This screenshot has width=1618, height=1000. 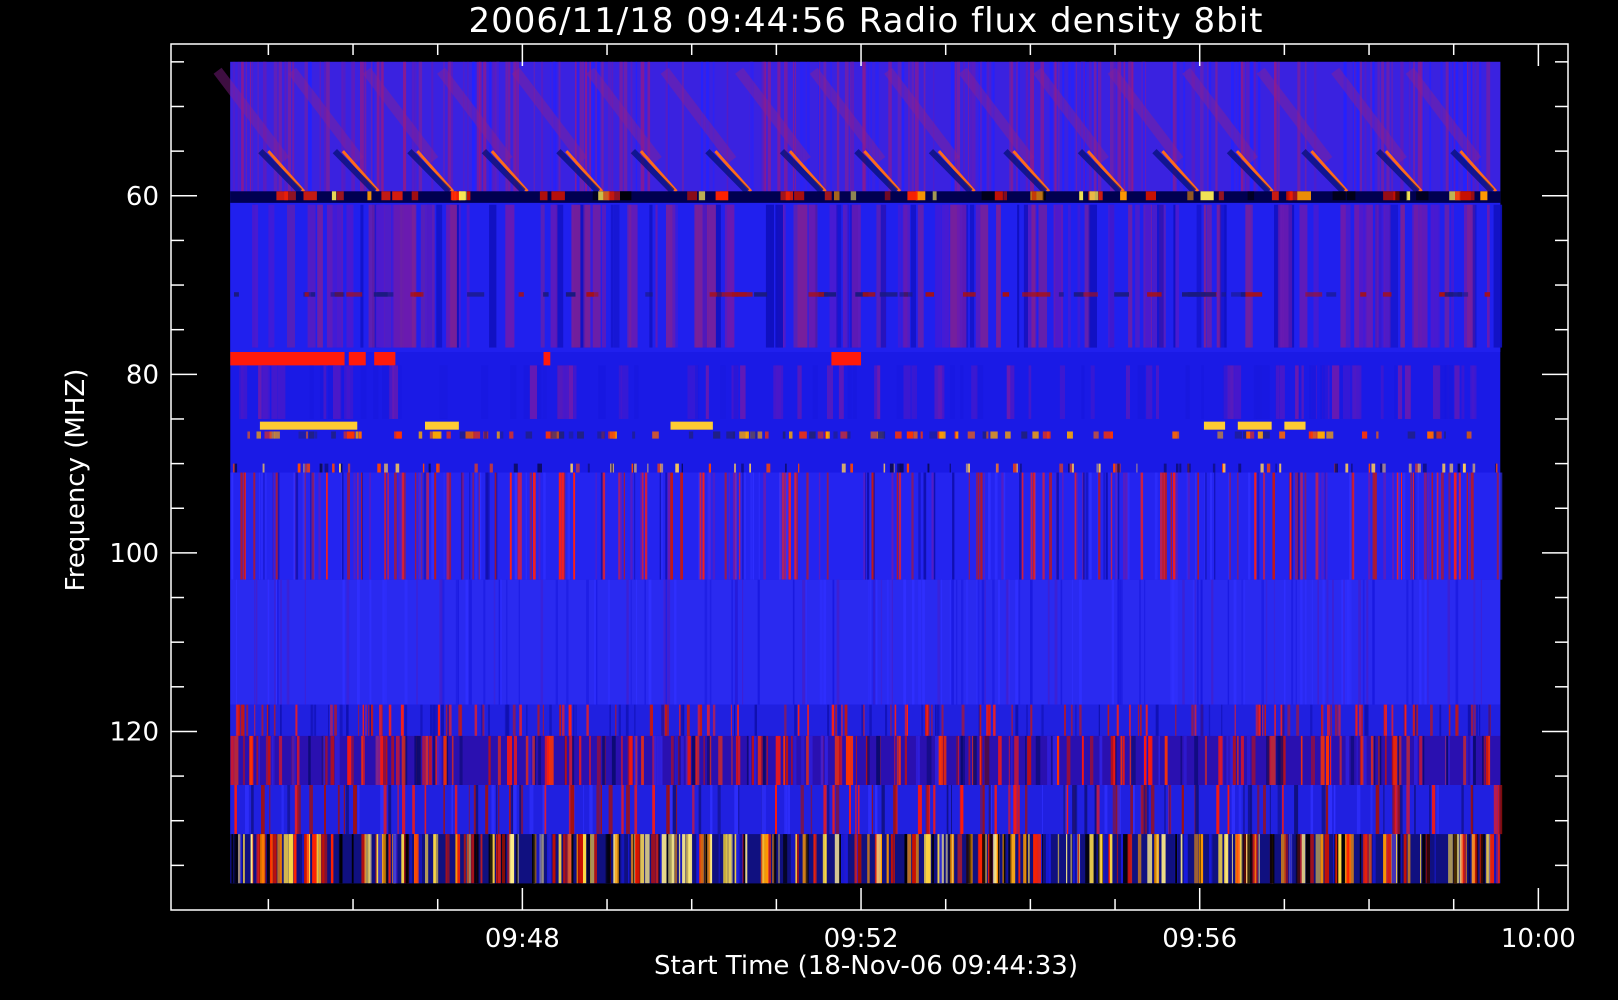 I want to click on band-mid, so click(x=865, y=277).